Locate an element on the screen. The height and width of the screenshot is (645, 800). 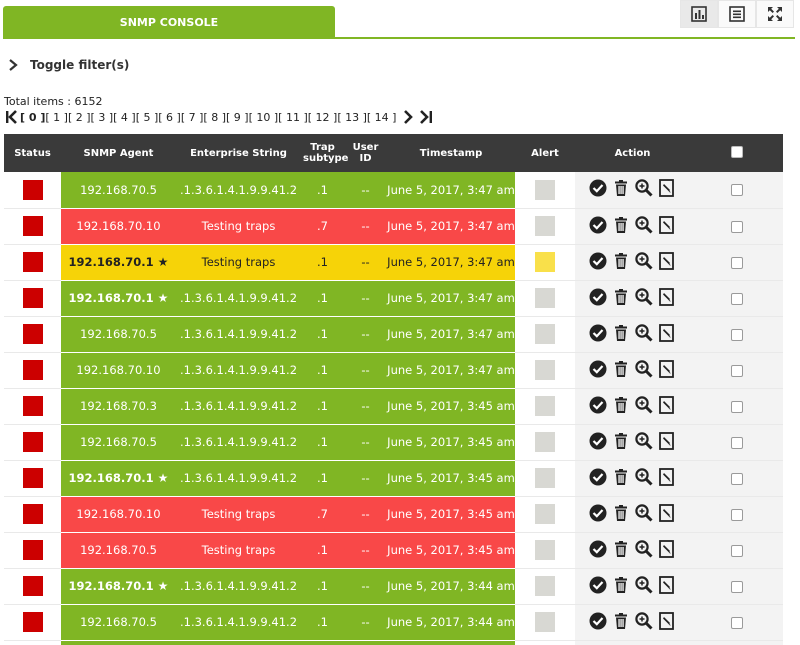
last-page-icon is located at coordinates (426, 117).